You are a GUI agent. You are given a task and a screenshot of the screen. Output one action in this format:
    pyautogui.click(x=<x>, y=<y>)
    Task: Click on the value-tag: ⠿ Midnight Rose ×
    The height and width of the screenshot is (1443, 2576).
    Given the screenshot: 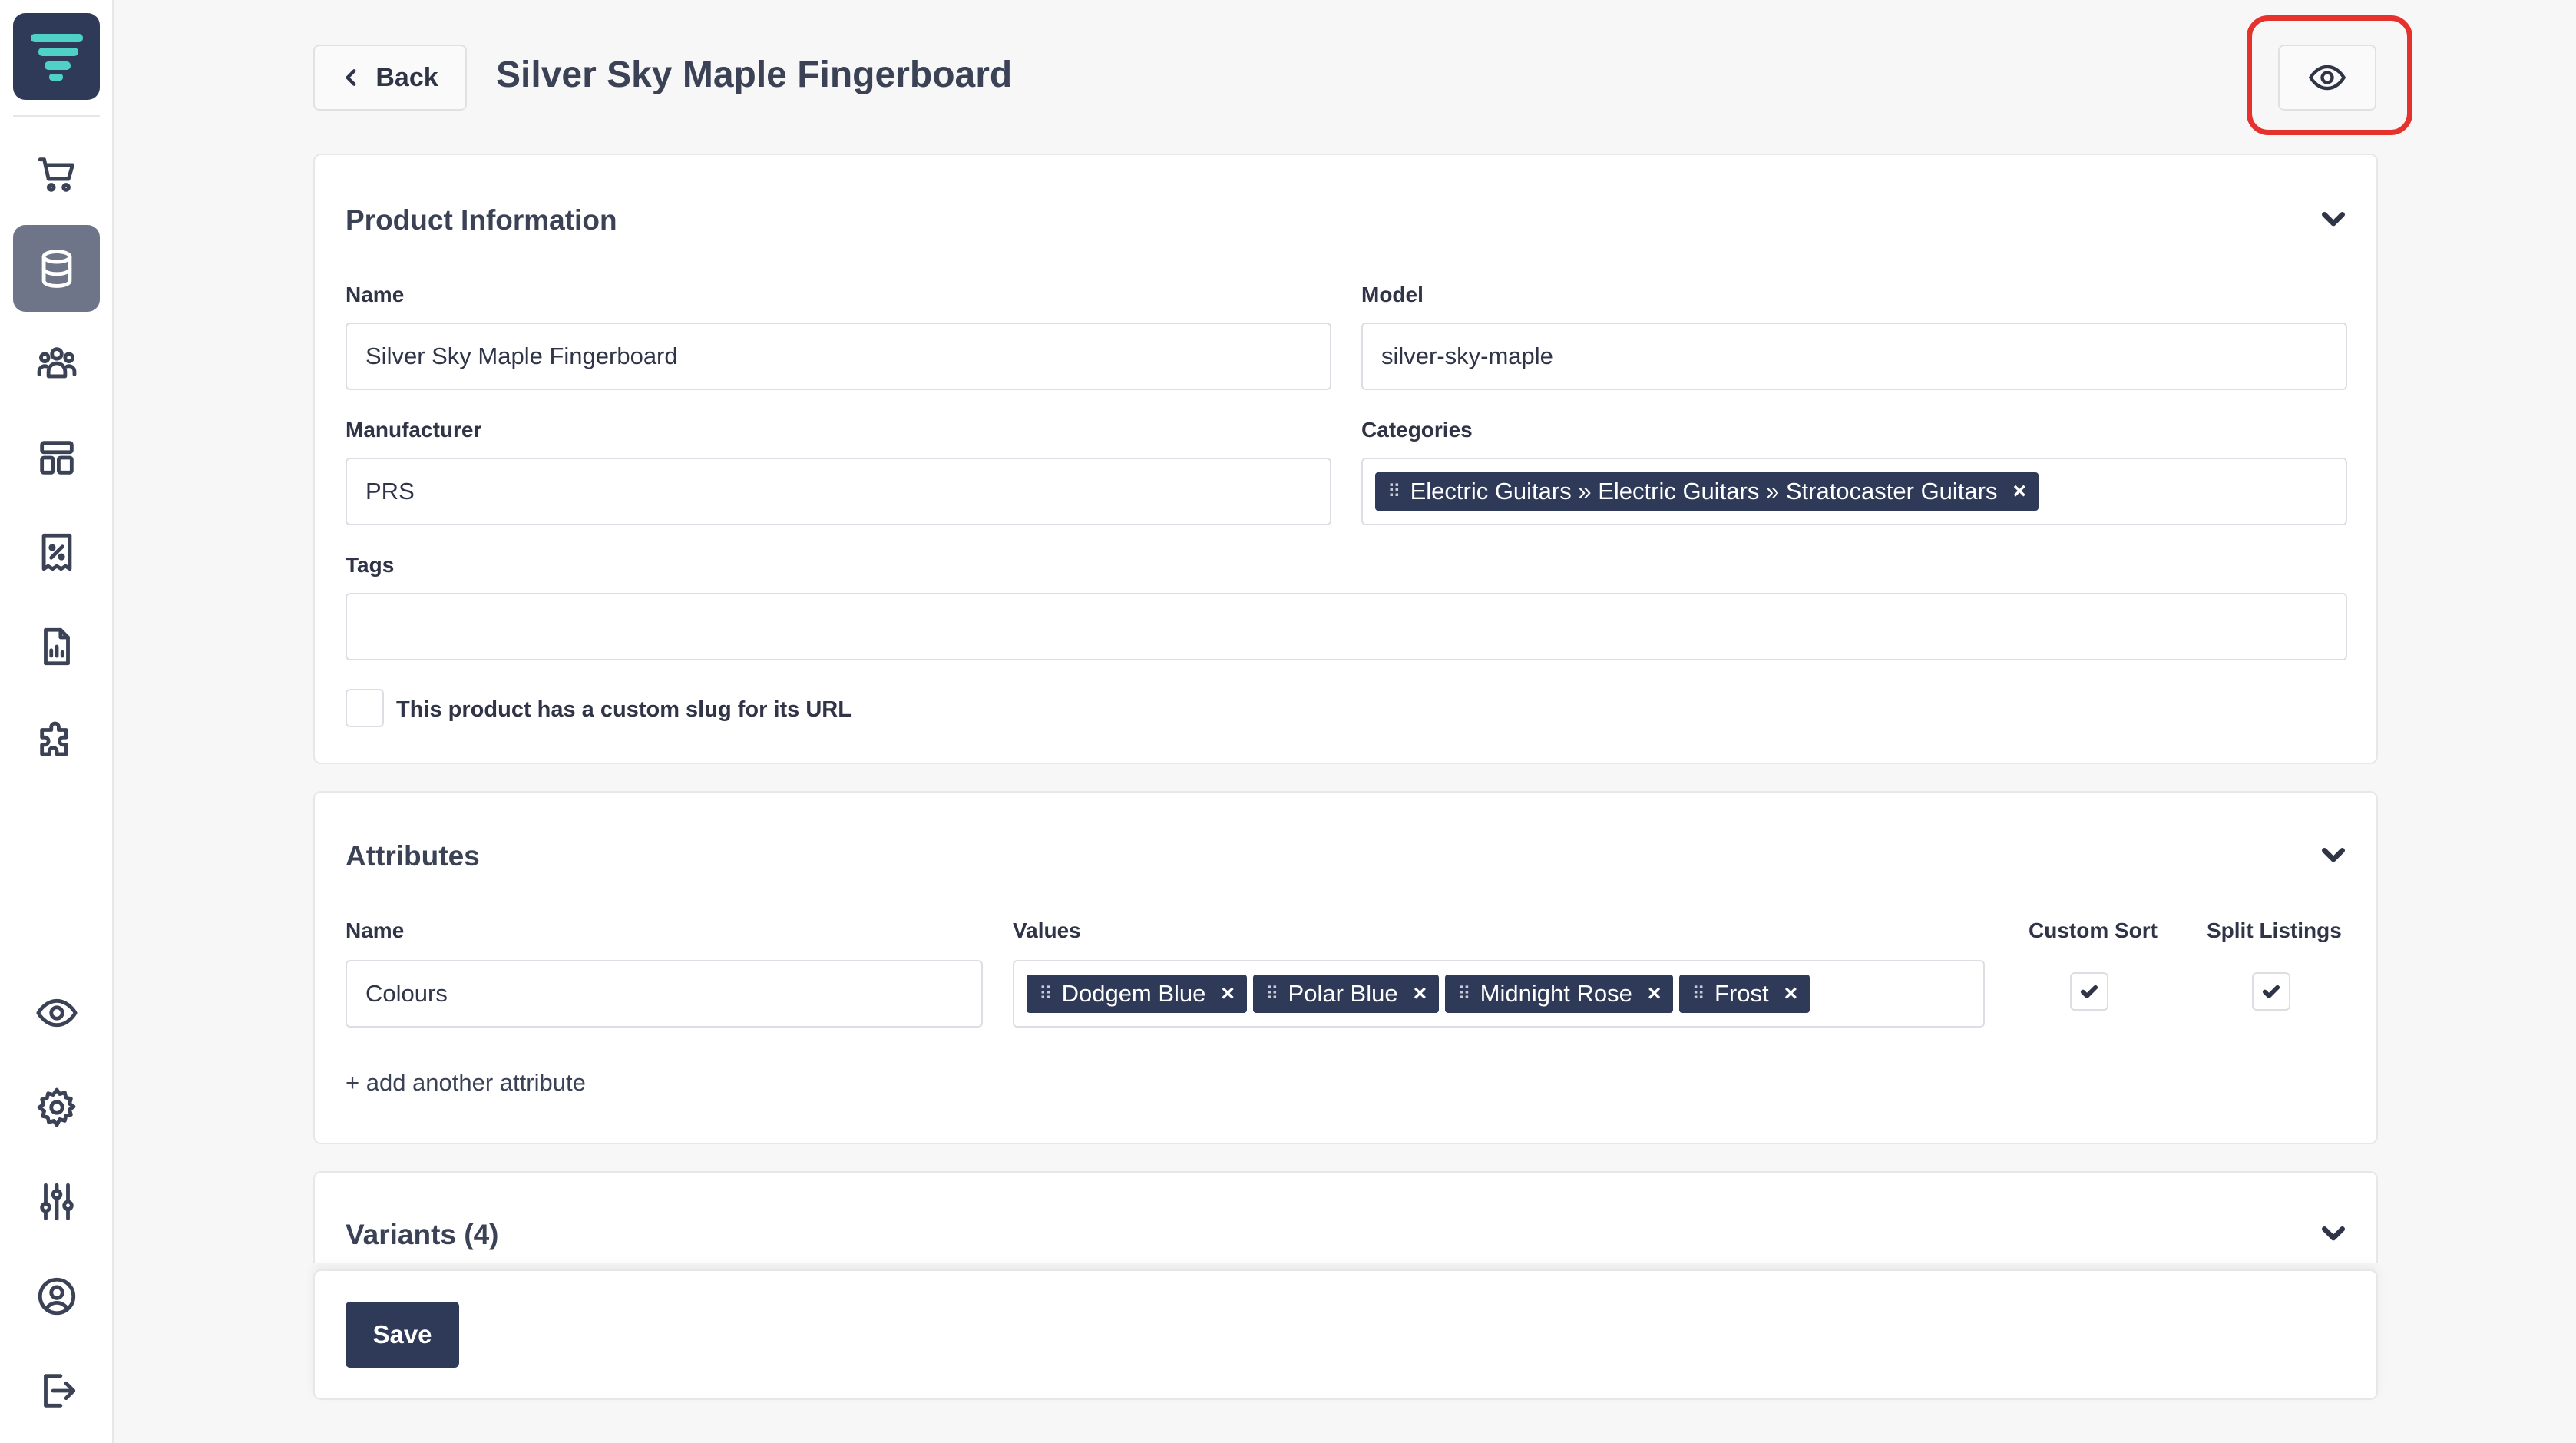 What is the action you would take?
    pyautogui.click(x=1559, y=994)
    